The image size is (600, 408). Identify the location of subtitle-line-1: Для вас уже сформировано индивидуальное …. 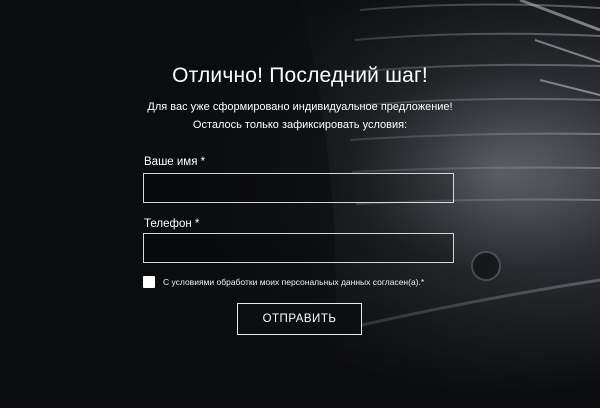
(300, 107).